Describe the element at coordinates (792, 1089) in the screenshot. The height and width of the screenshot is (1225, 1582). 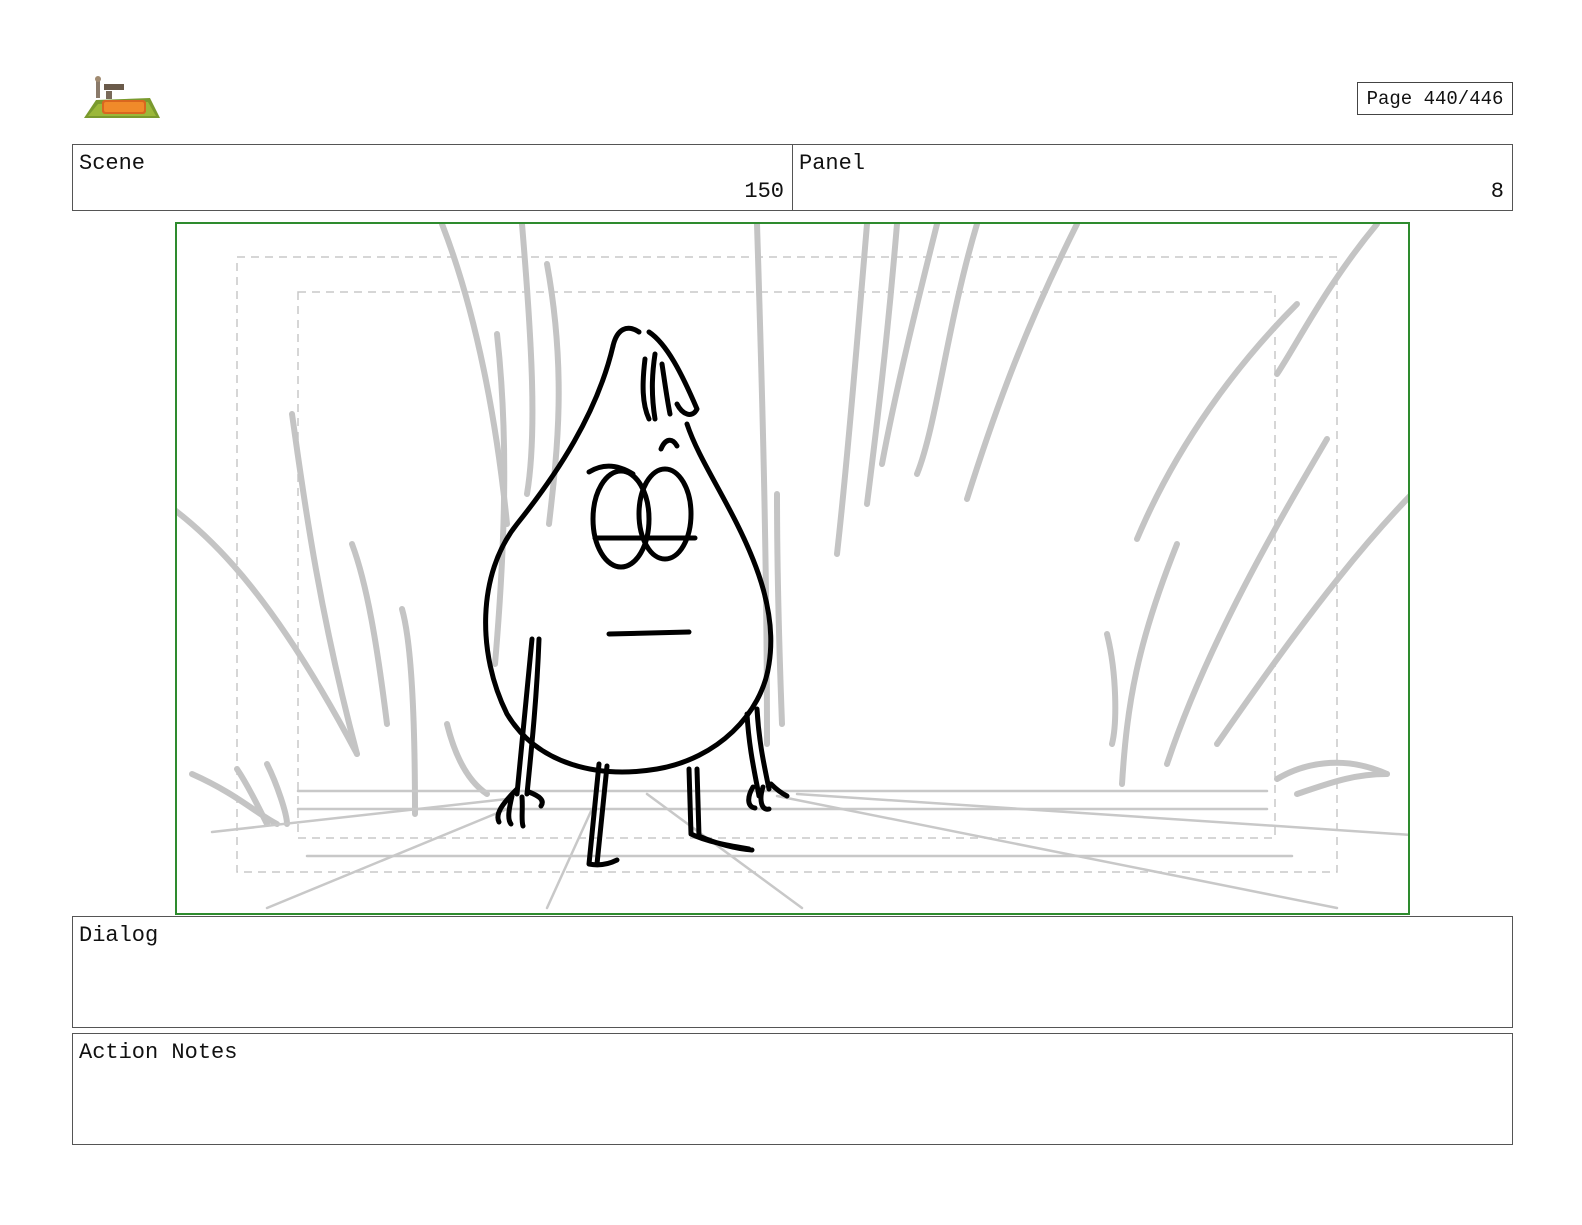
I see `action-notes-box: Action Notes` at that location.